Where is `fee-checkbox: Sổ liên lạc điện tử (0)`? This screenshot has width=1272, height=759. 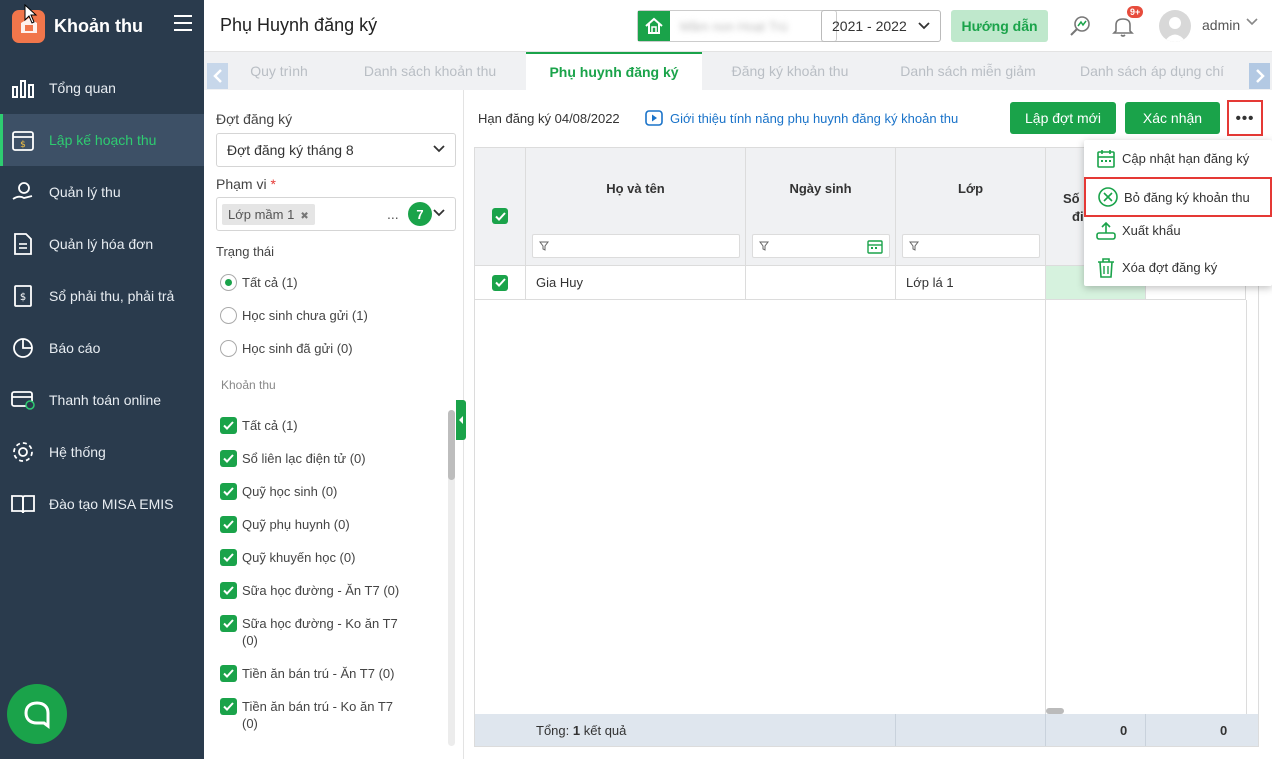
fee-checkbox: Sổ liên lạc điện tử (0) is located at coordinates (310, 458).